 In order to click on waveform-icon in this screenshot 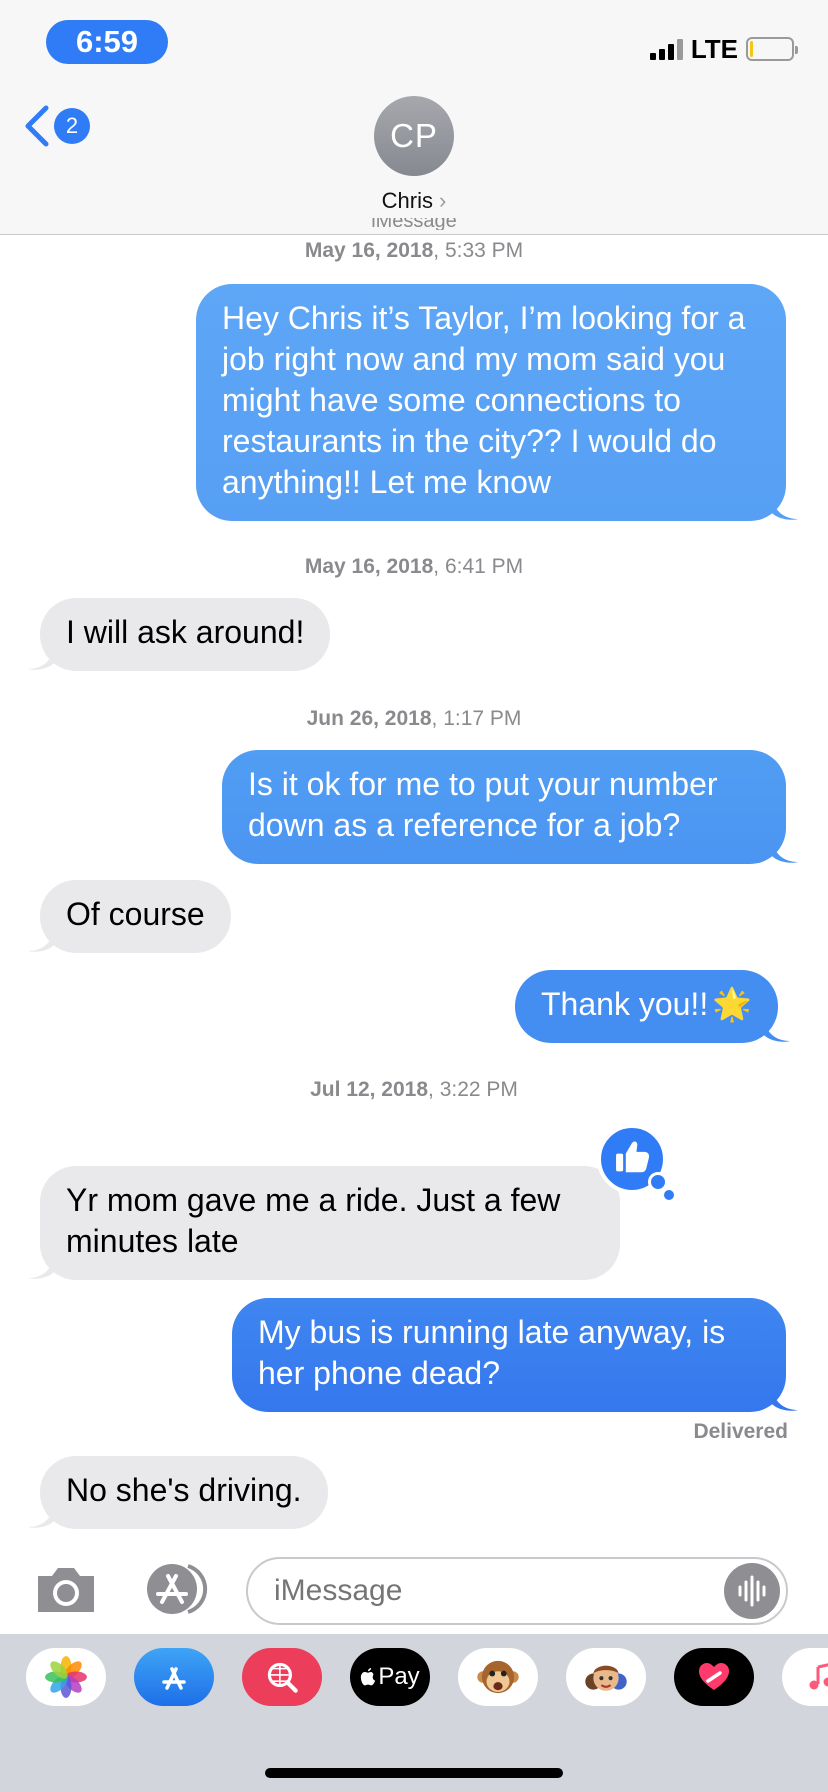, I will do `click(752, 1591)`.